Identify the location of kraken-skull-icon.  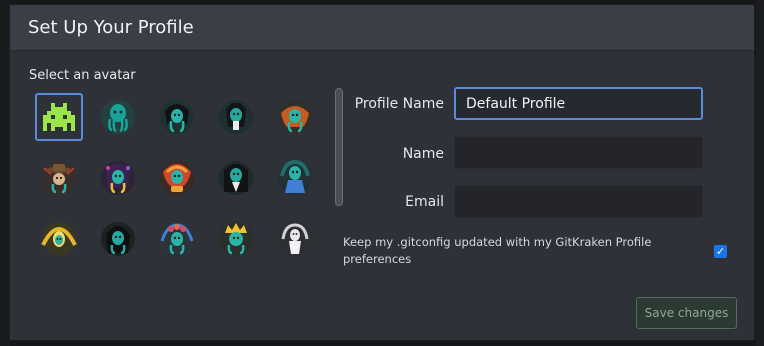
(236, 117).